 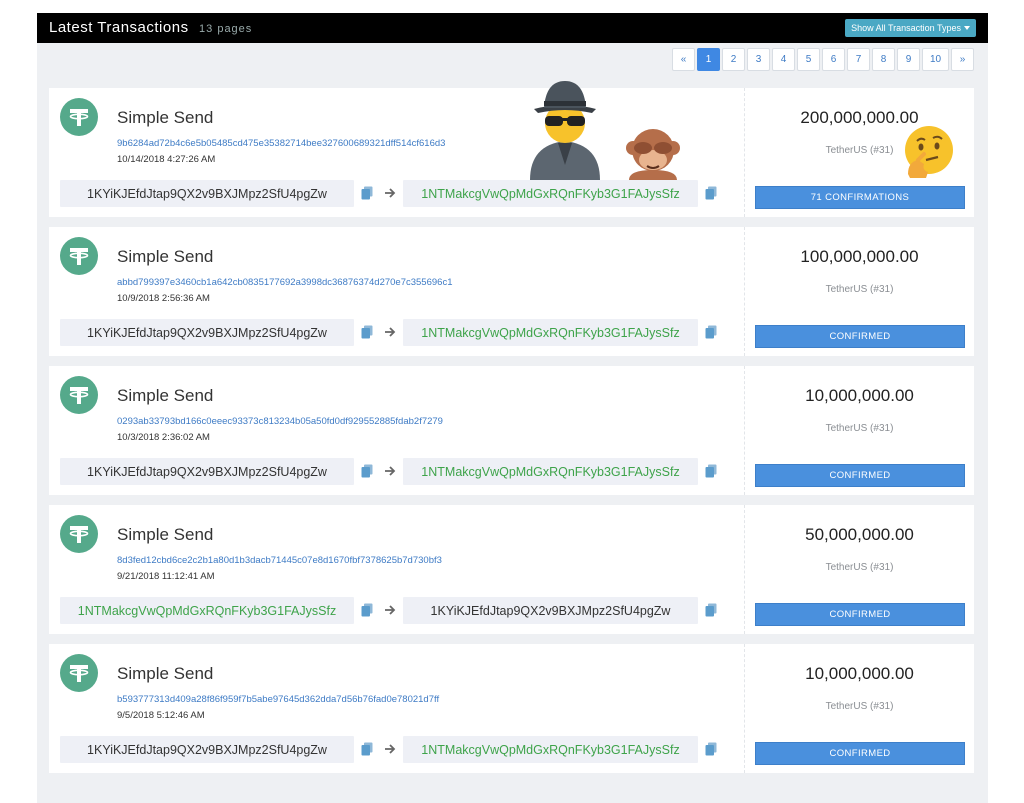 I want to click on transaction-amount-panel: 100,000,000.00 TetherUS (#31) CONFIRMED, so click(x=859, y=291).